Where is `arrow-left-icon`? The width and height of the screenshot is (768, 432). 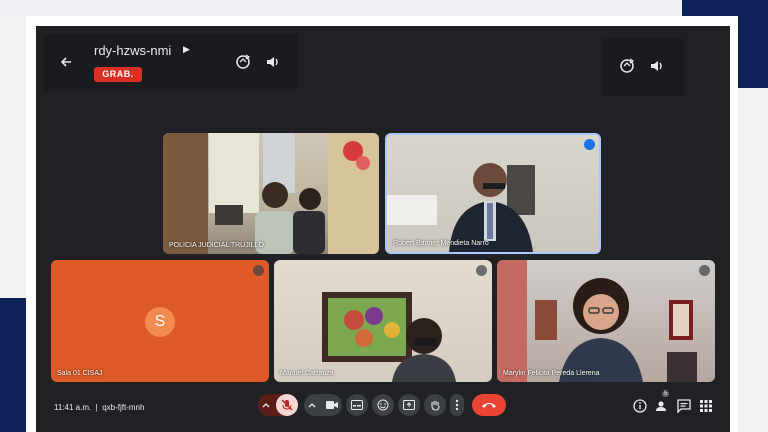
arrow-left-icon is located at coordinates (65, 62).